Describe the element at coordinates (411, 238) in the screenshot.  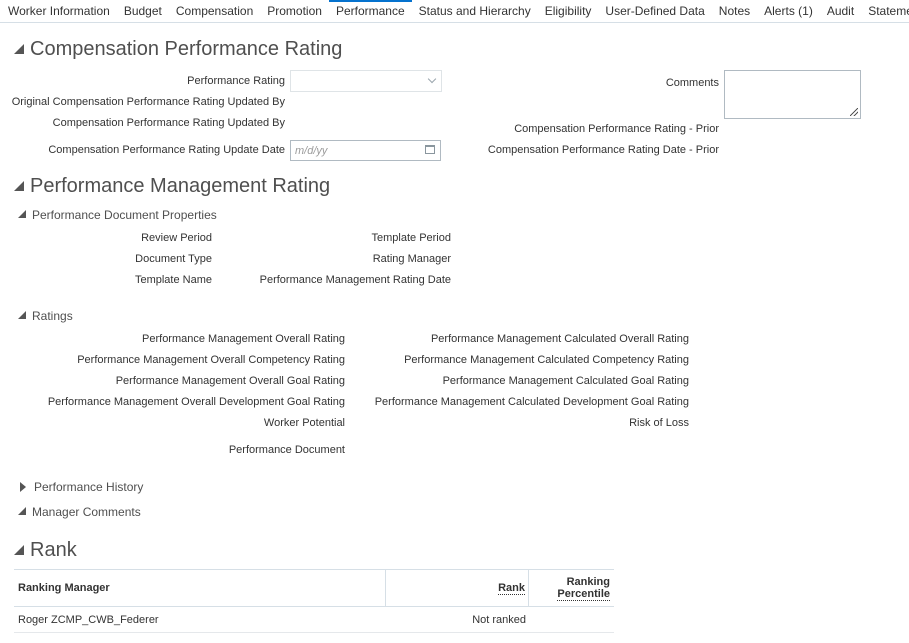
I see `template-period-label: Template Period` at that location.